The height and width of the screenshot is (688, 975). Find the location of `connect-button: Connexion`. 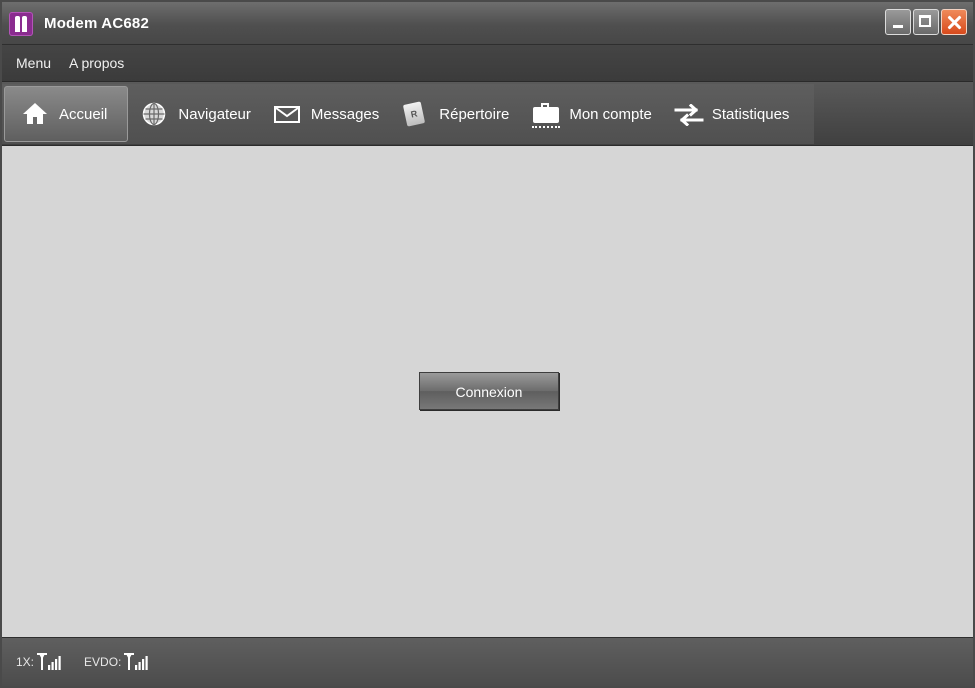

connect-button: Connexion is located at coordinates (489, 391).